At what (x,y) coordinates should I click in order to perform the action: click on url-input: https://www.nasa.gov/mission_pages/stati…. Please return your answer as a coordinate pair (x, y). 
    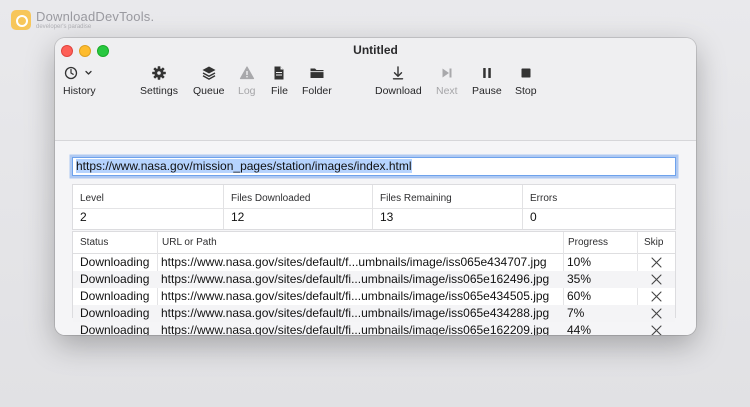
    Looking at the image, I should click on (374, 166).